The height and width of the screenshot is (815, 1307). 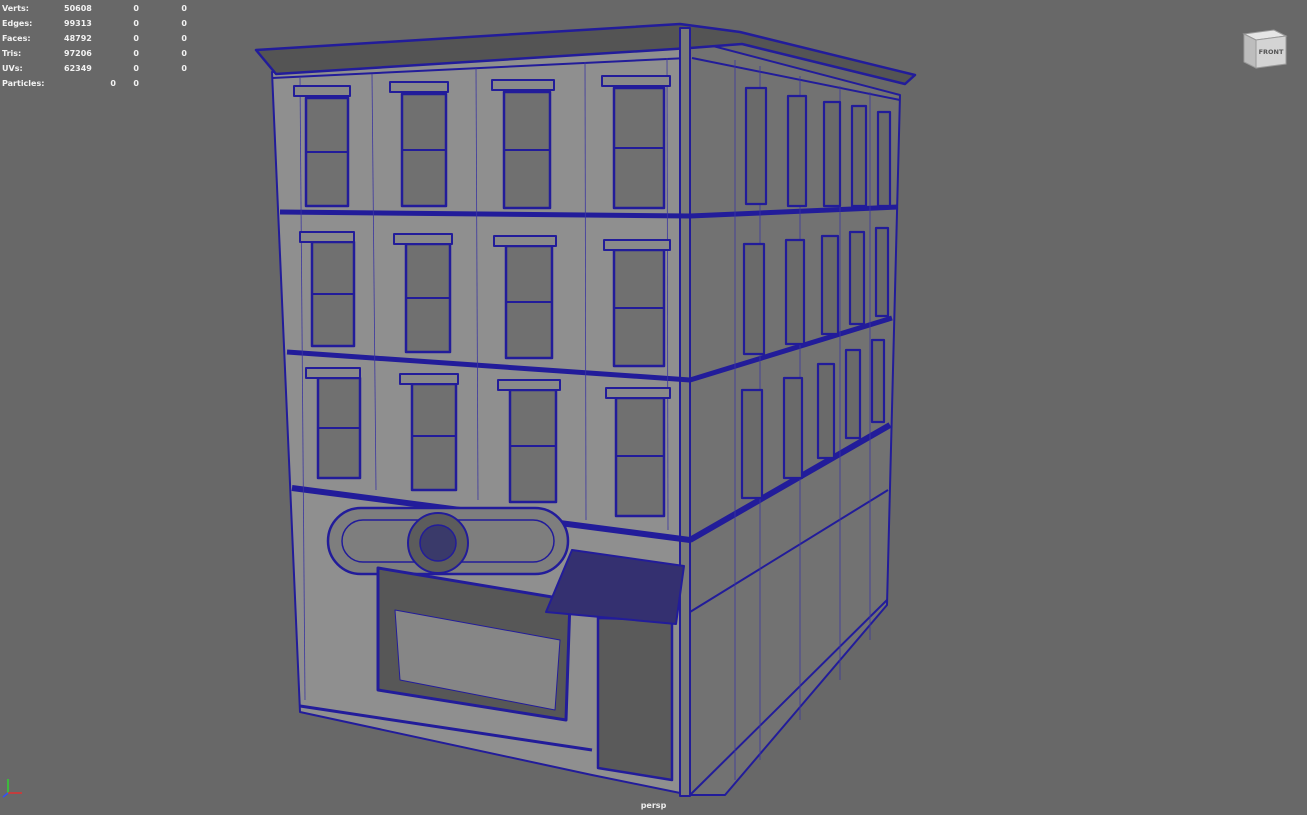 I want to click on hud-row-tris: Tris: 97206 0 0, so click(x=97, y=53).